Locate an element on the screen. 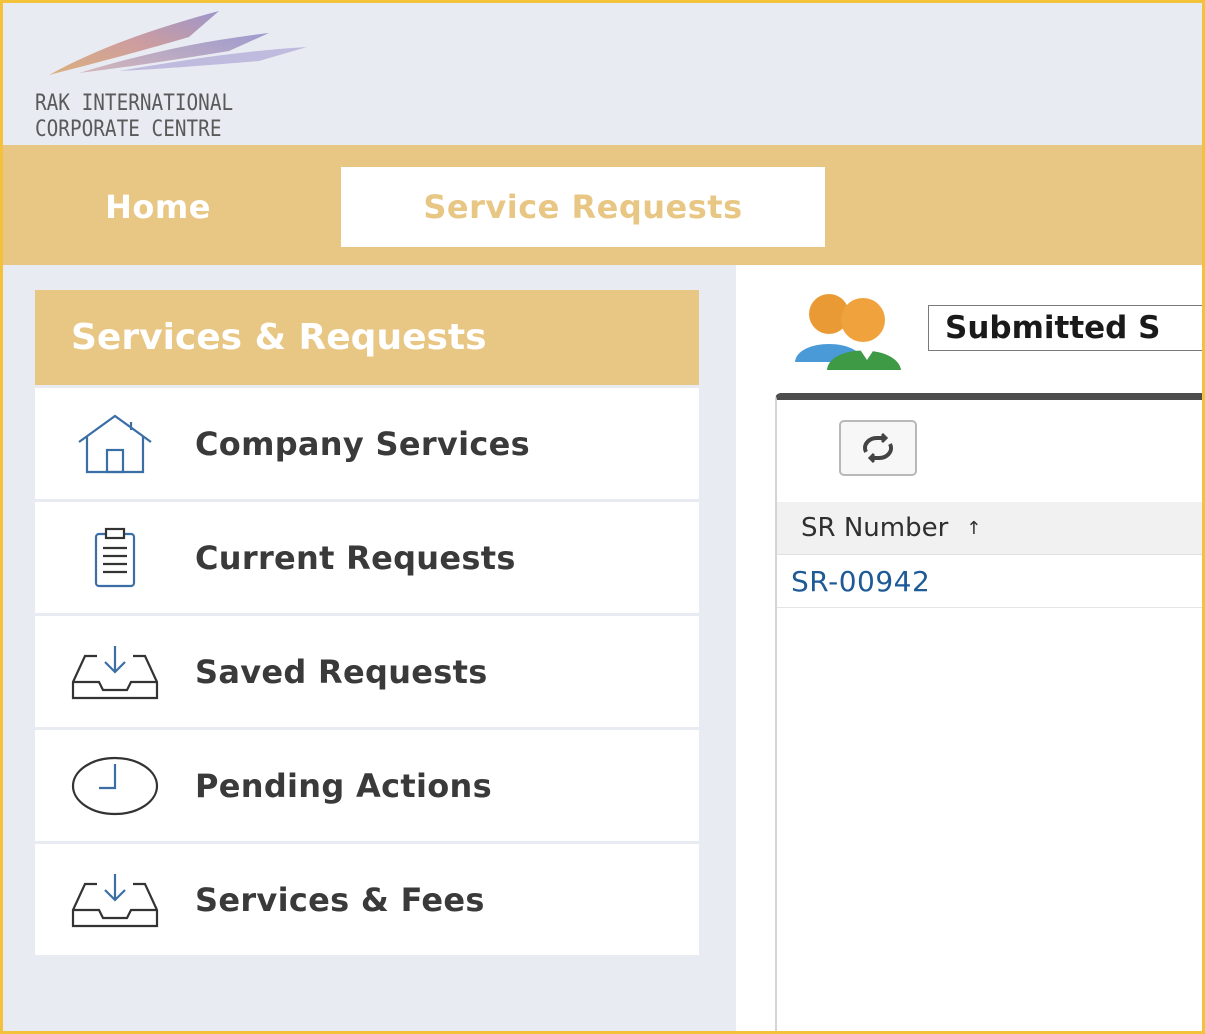 The image size is (1205, 1034). sidebar-item-label: Company Services is located at coordinates (362, 443).